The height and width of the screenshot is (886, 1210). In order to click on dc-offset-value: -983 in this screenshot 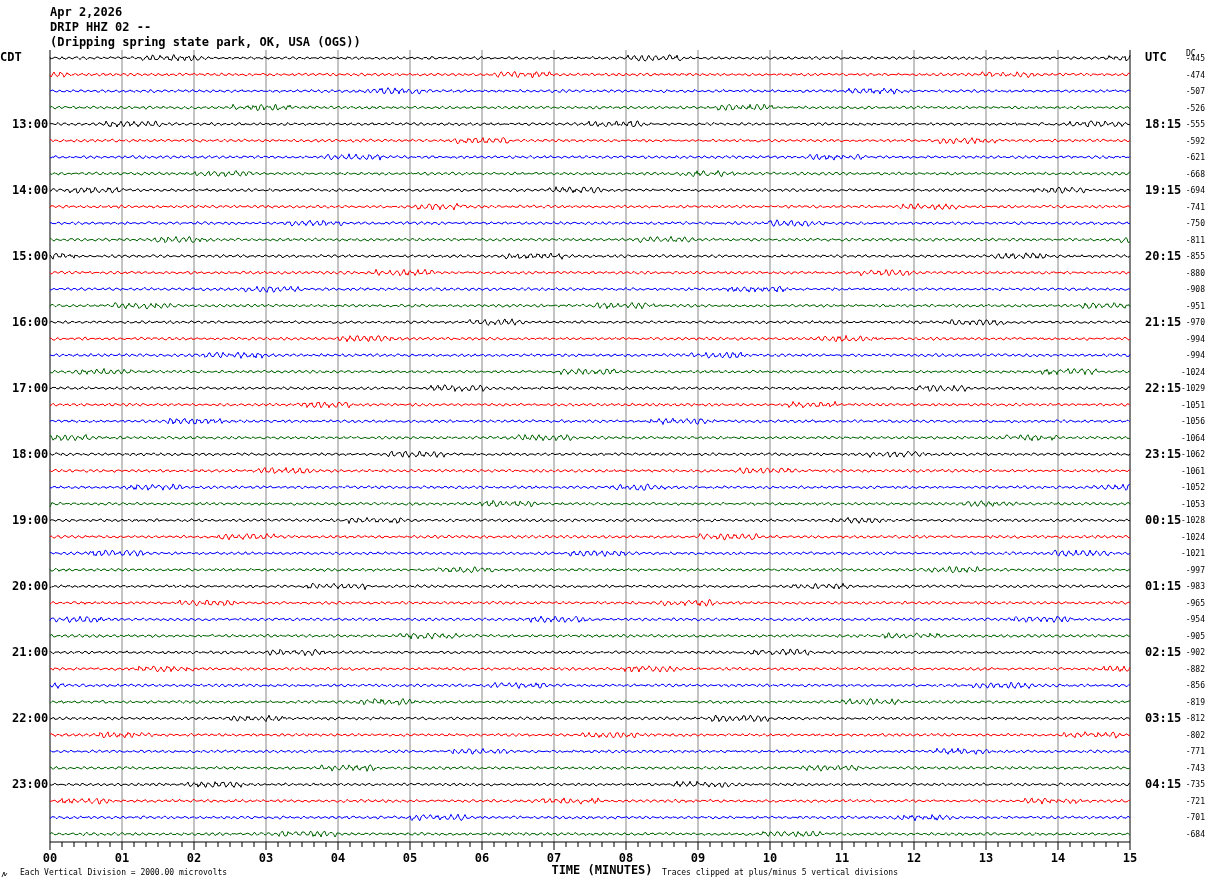, I will do `click(1195, 587)`.